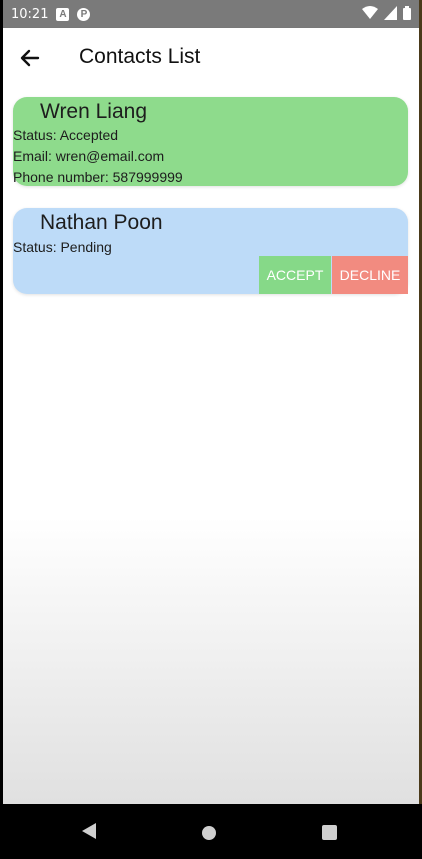  Describe the element at coordinates (30, 14) in the screenshot. I see `status-time: 10:21` at that location.